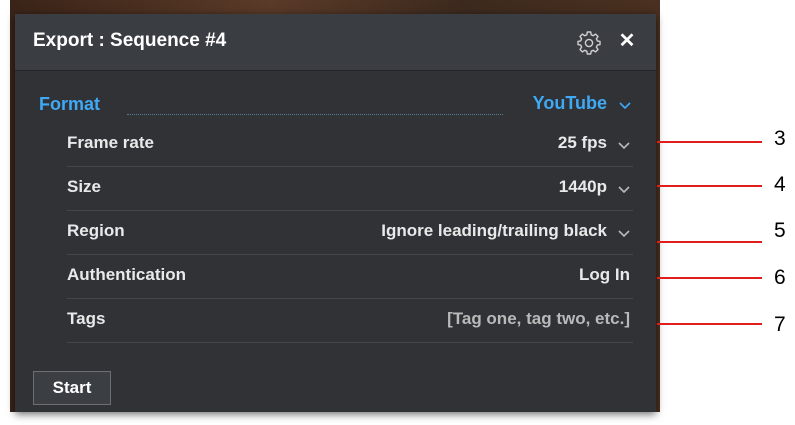 The width and height of the screenshot is (795, 425). What do you see at coordinates (780, 230) in the screenshot?
I see `callout-number: 5` at bounding box center [780, 230].